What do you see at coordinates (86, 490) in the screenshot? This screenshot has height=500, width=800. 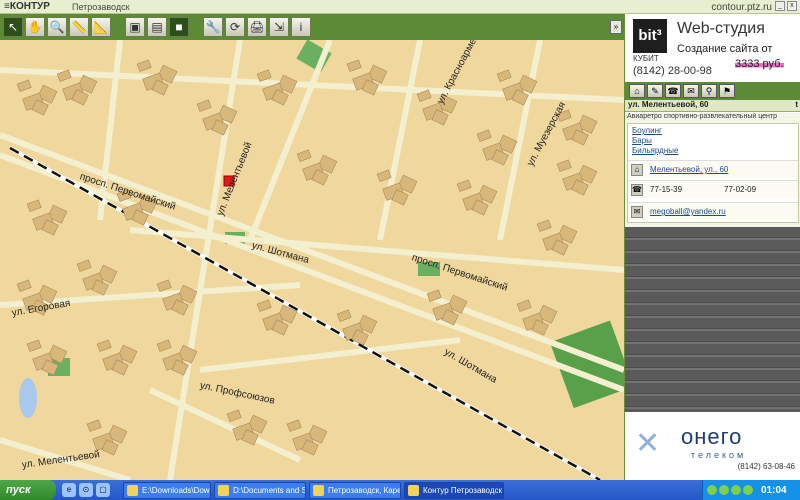 I see `media-icon: ⊙` at bounding box center [86, 490].